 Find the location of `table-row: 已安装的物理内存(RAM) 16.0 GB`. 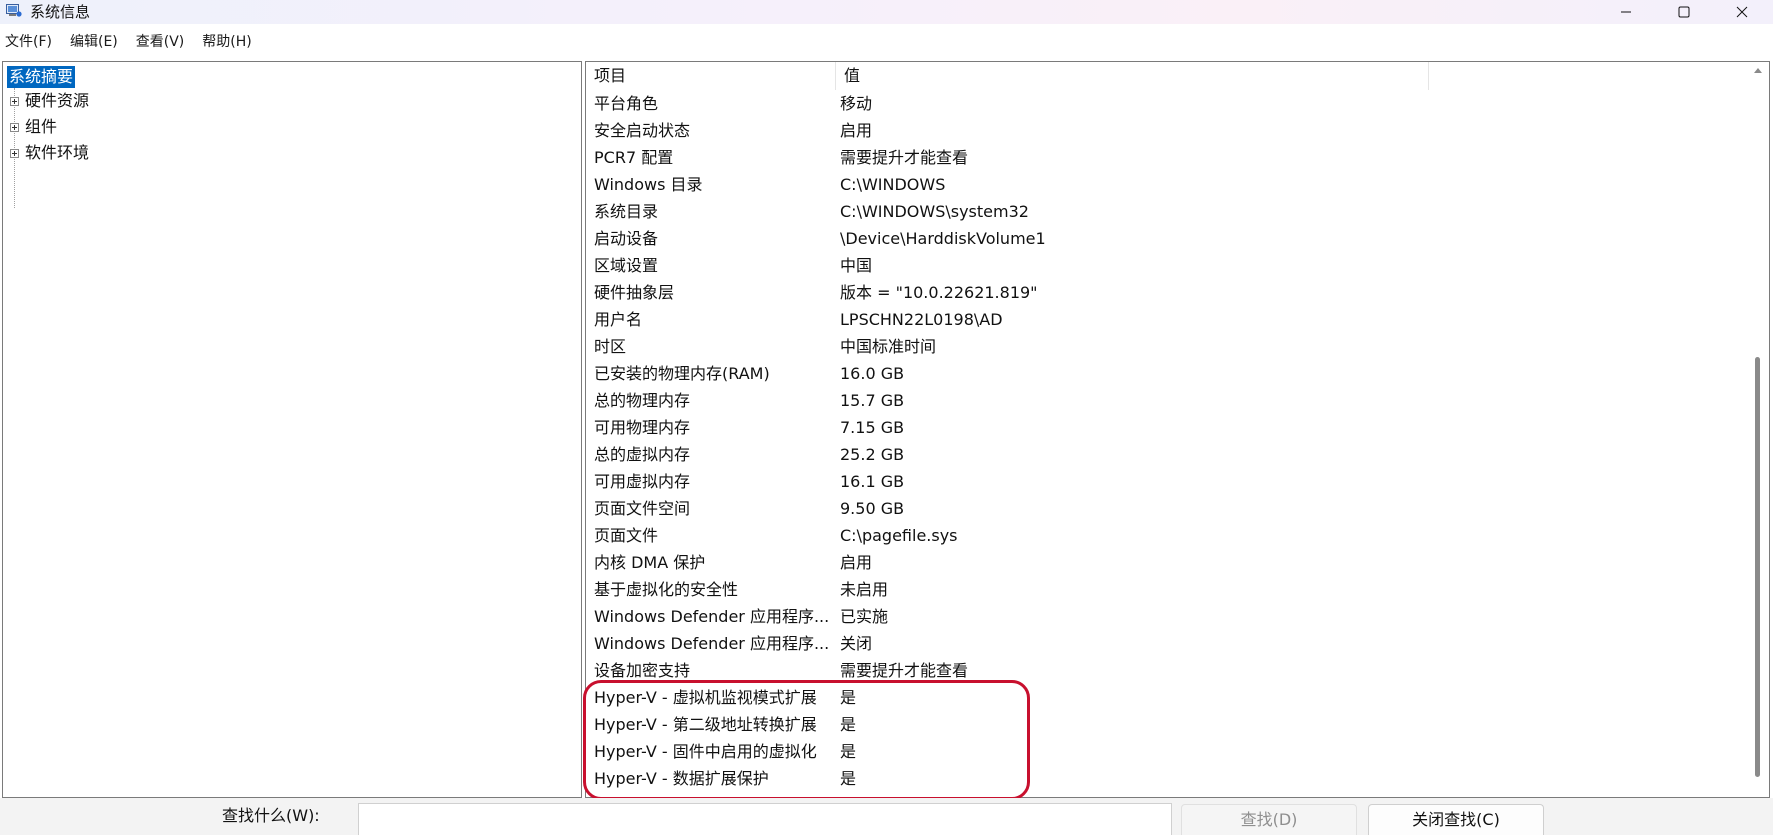

table-row: 已安装的物理内存(RAM) 16.0 GB is located at coordinates (1166, 373).